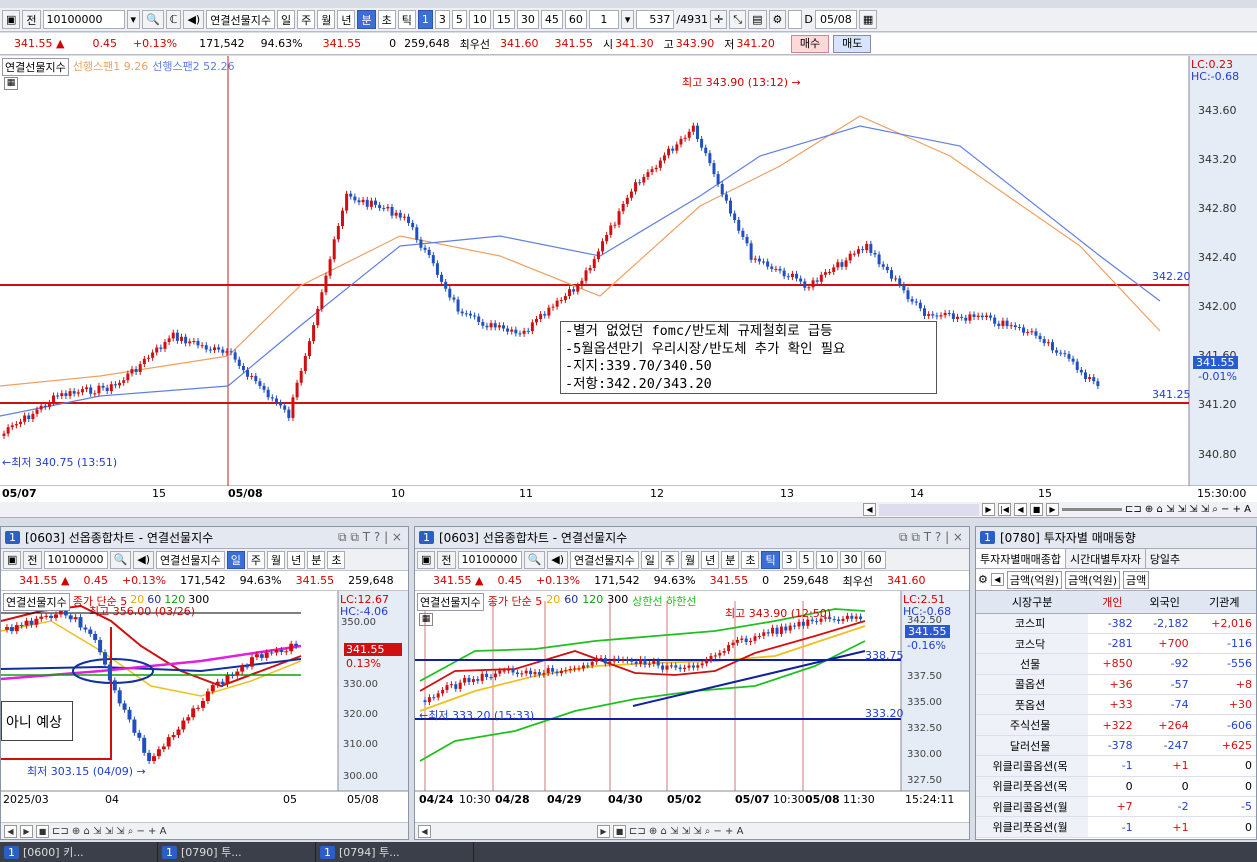 The image size is (1257, 862). Describe the element at coordinates (997, 579) in the screenshot. I see `panel3-prev-icon: ◀` at that location.